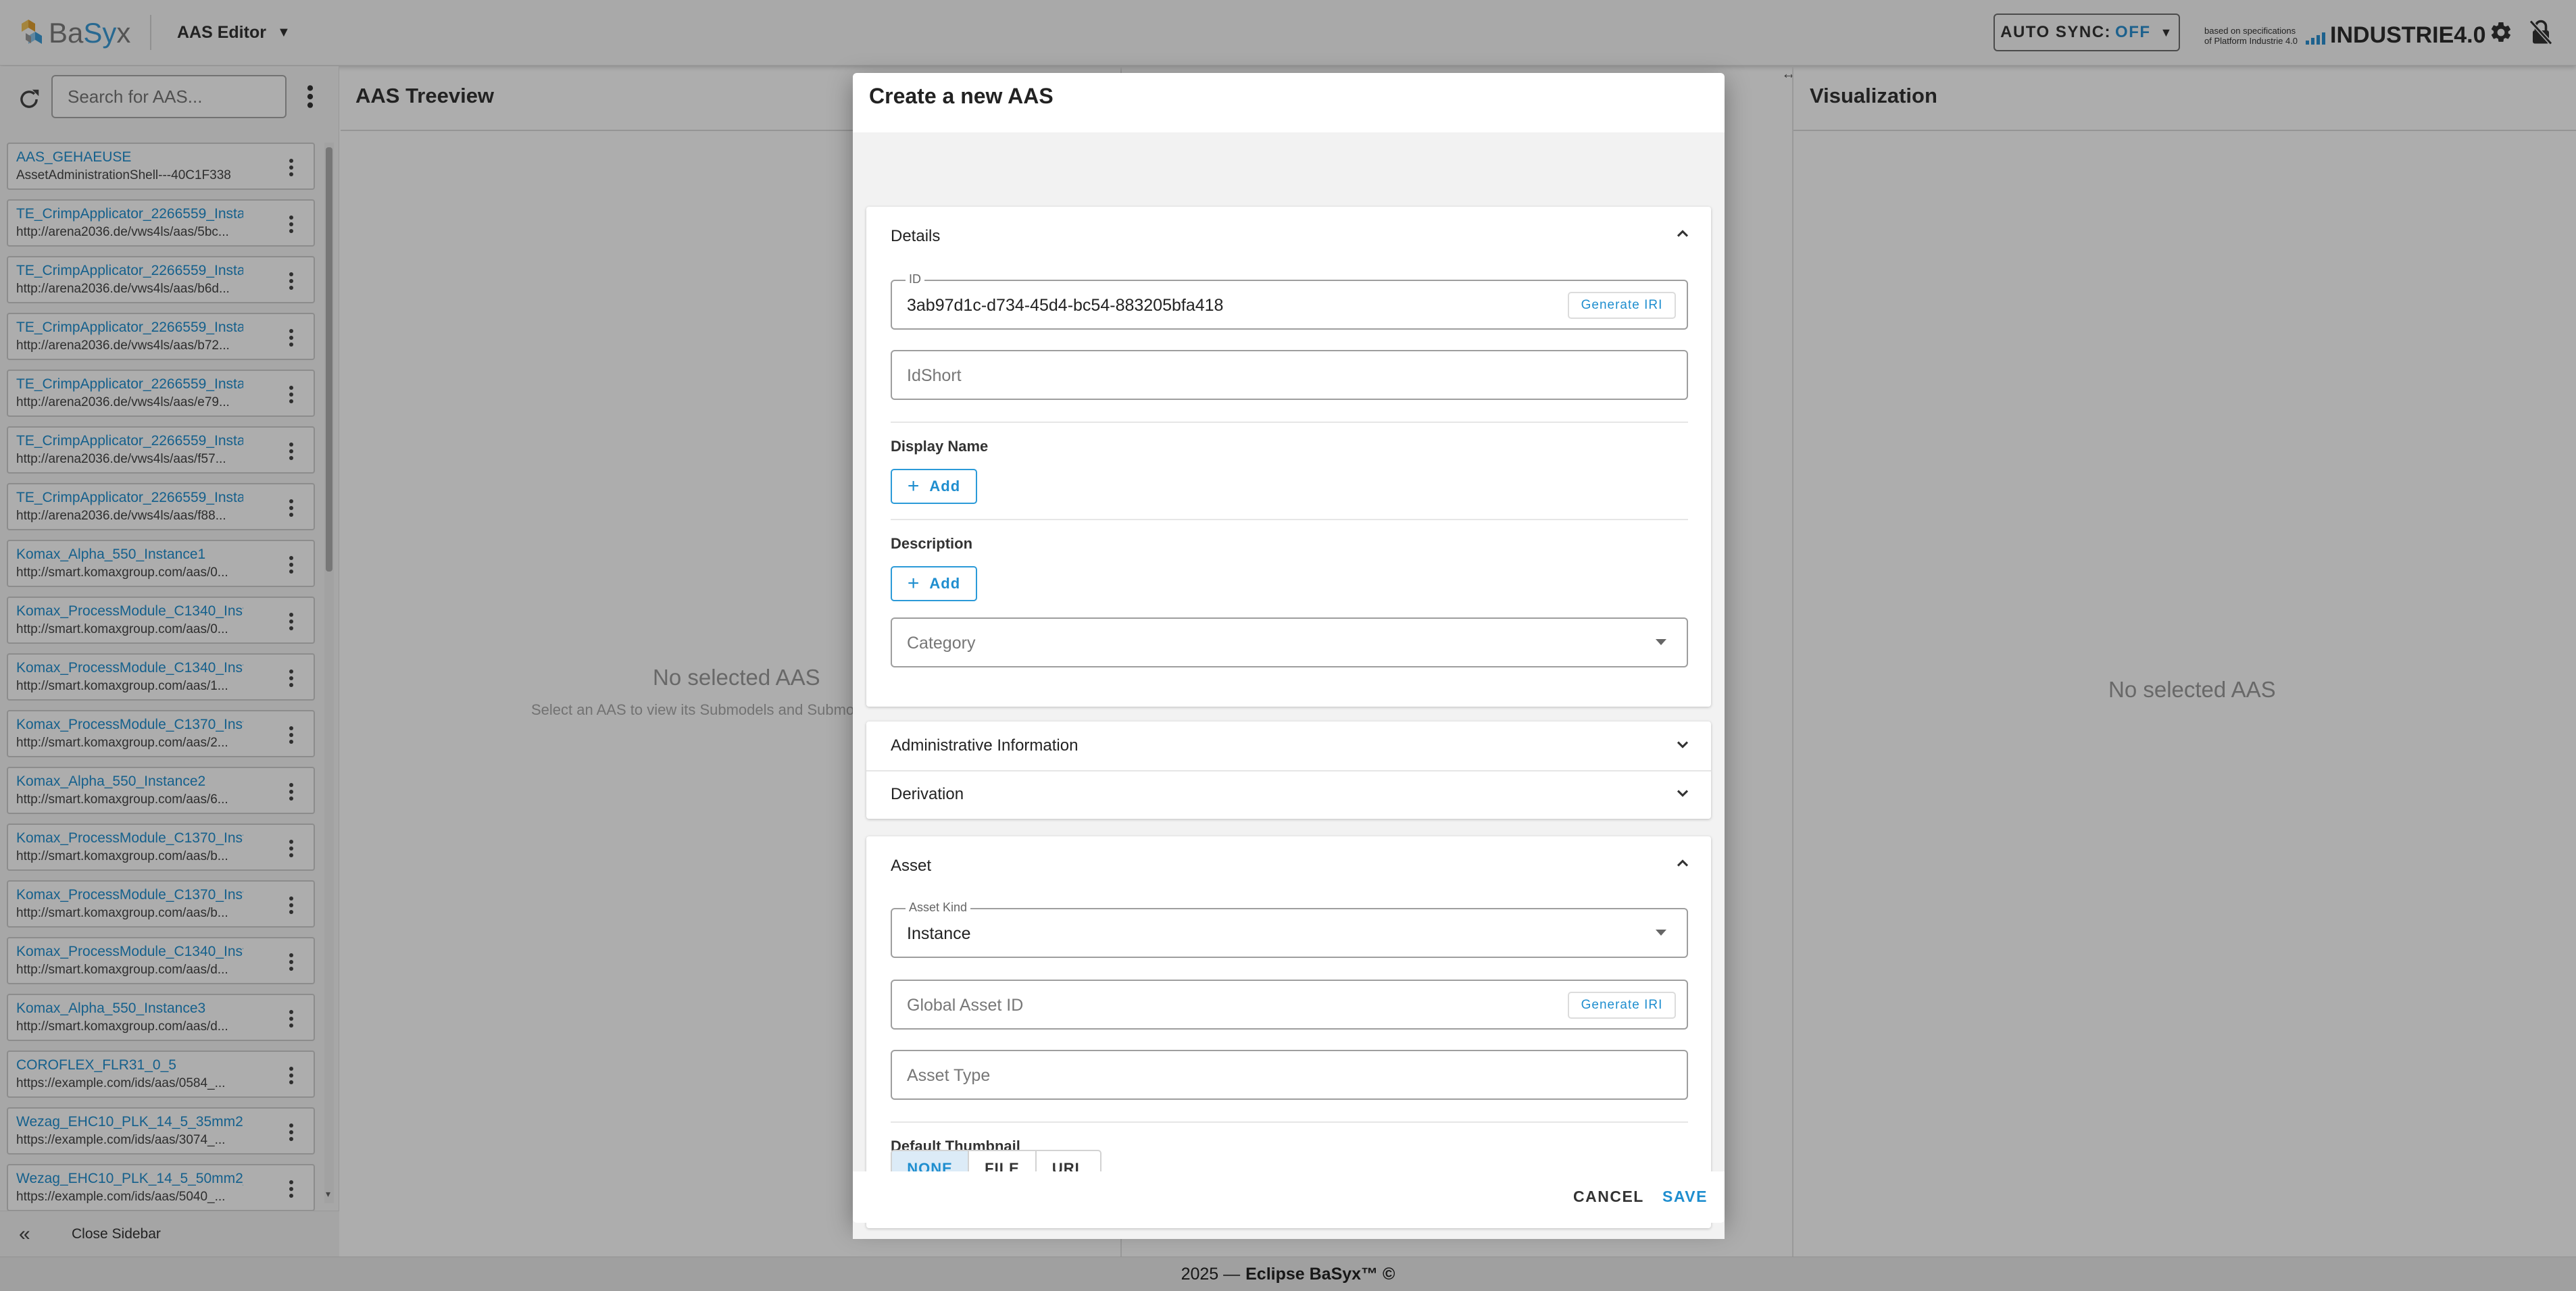 Image resolution: width=2576 pixels, height=1291 pixels. What do you see at coordinates (915, 279) in the screenshot?
I see `id-field-label: ID` at bounding box center [915, 279].